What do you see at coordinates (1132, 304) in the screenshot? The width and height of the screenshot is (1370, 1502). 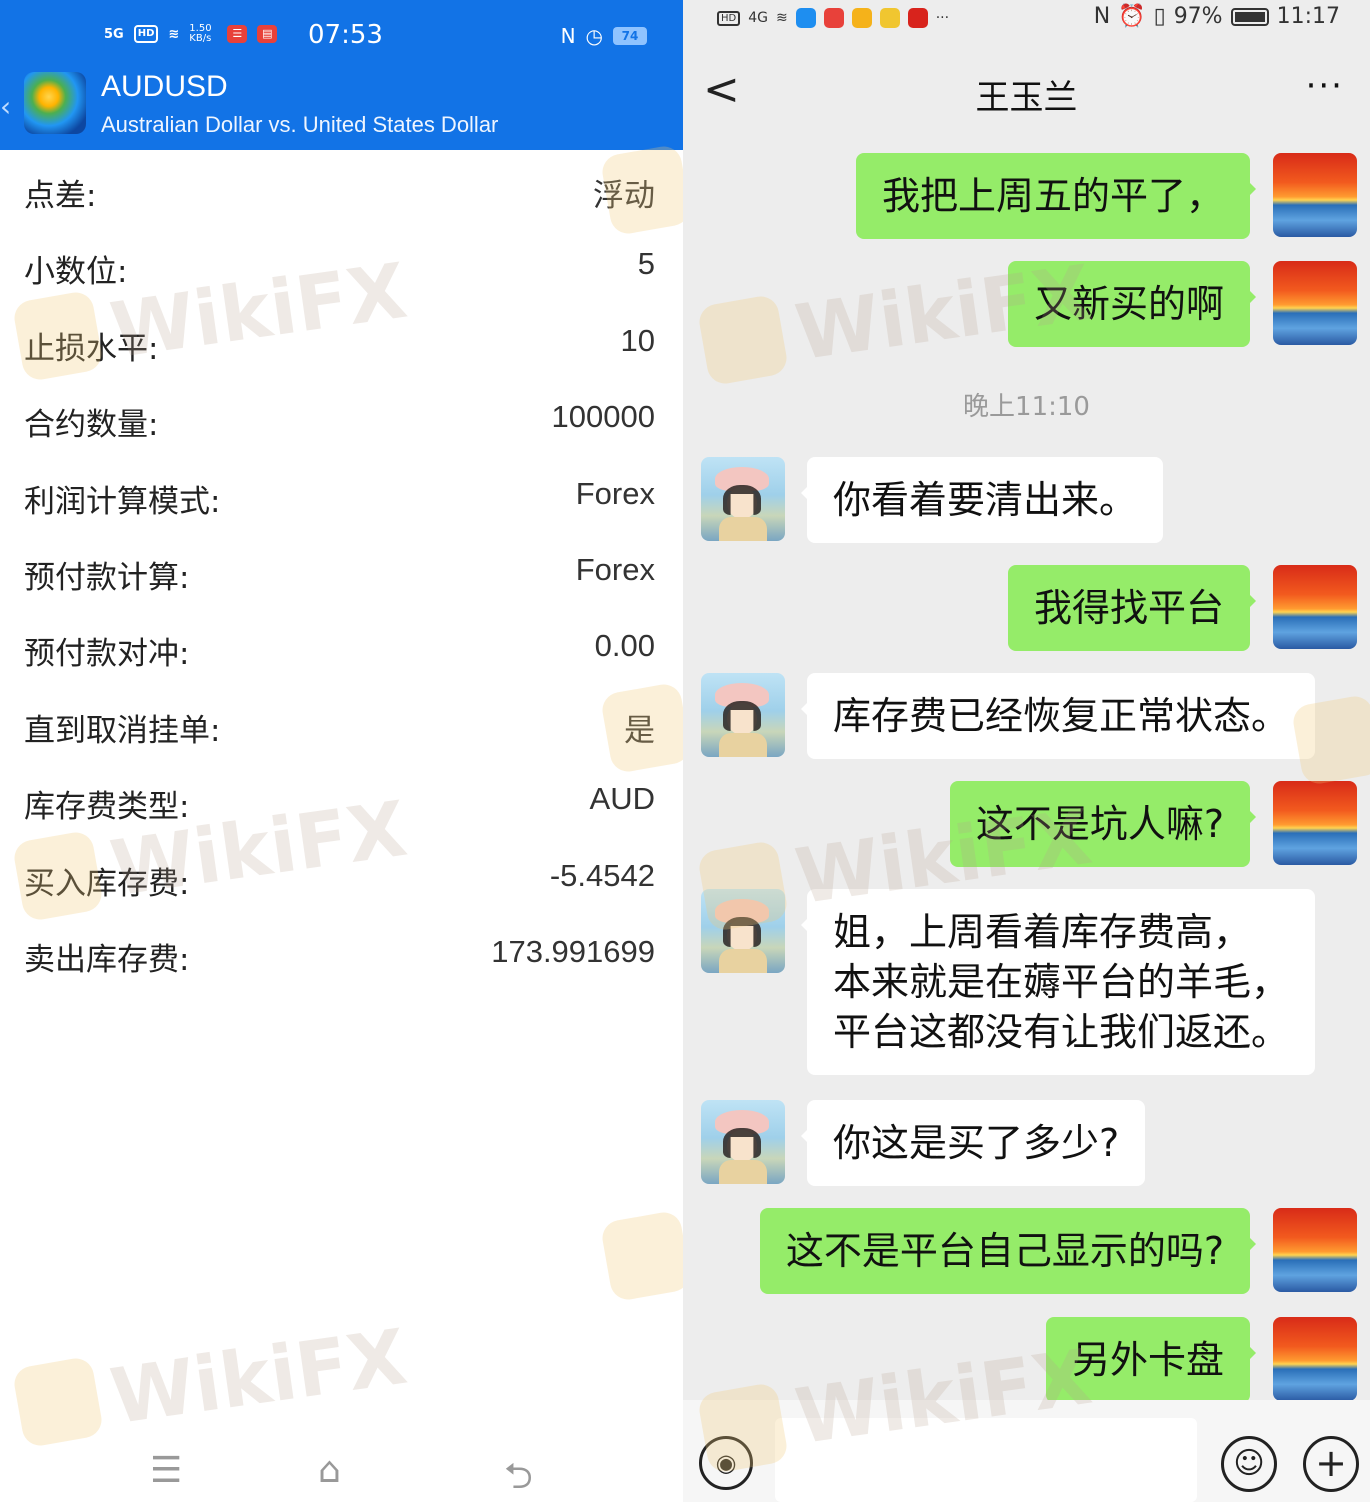 I see `message-bubble-sent: 又新买的啊` at bounding box center [1132, 304].